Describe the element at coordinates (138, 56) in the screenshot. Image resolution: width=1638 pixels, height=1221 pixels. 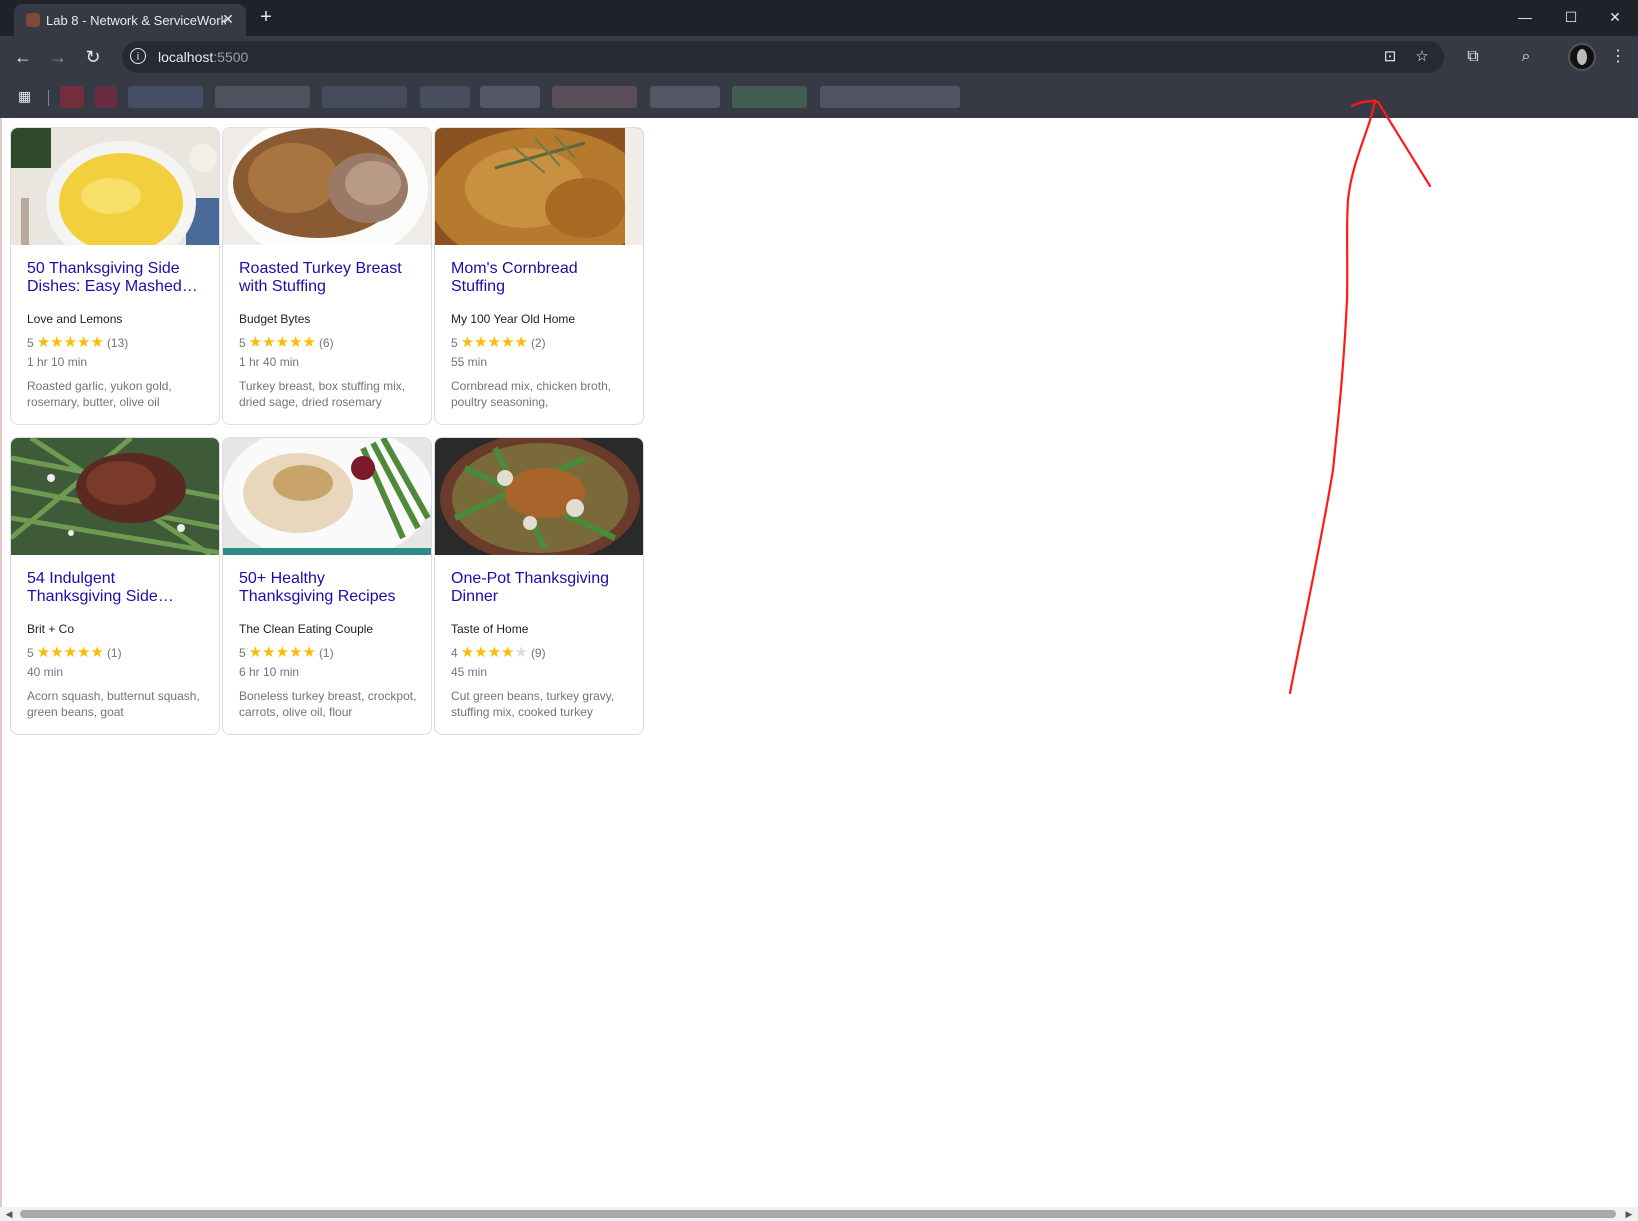
I see `site-info-icon: i` at that location.